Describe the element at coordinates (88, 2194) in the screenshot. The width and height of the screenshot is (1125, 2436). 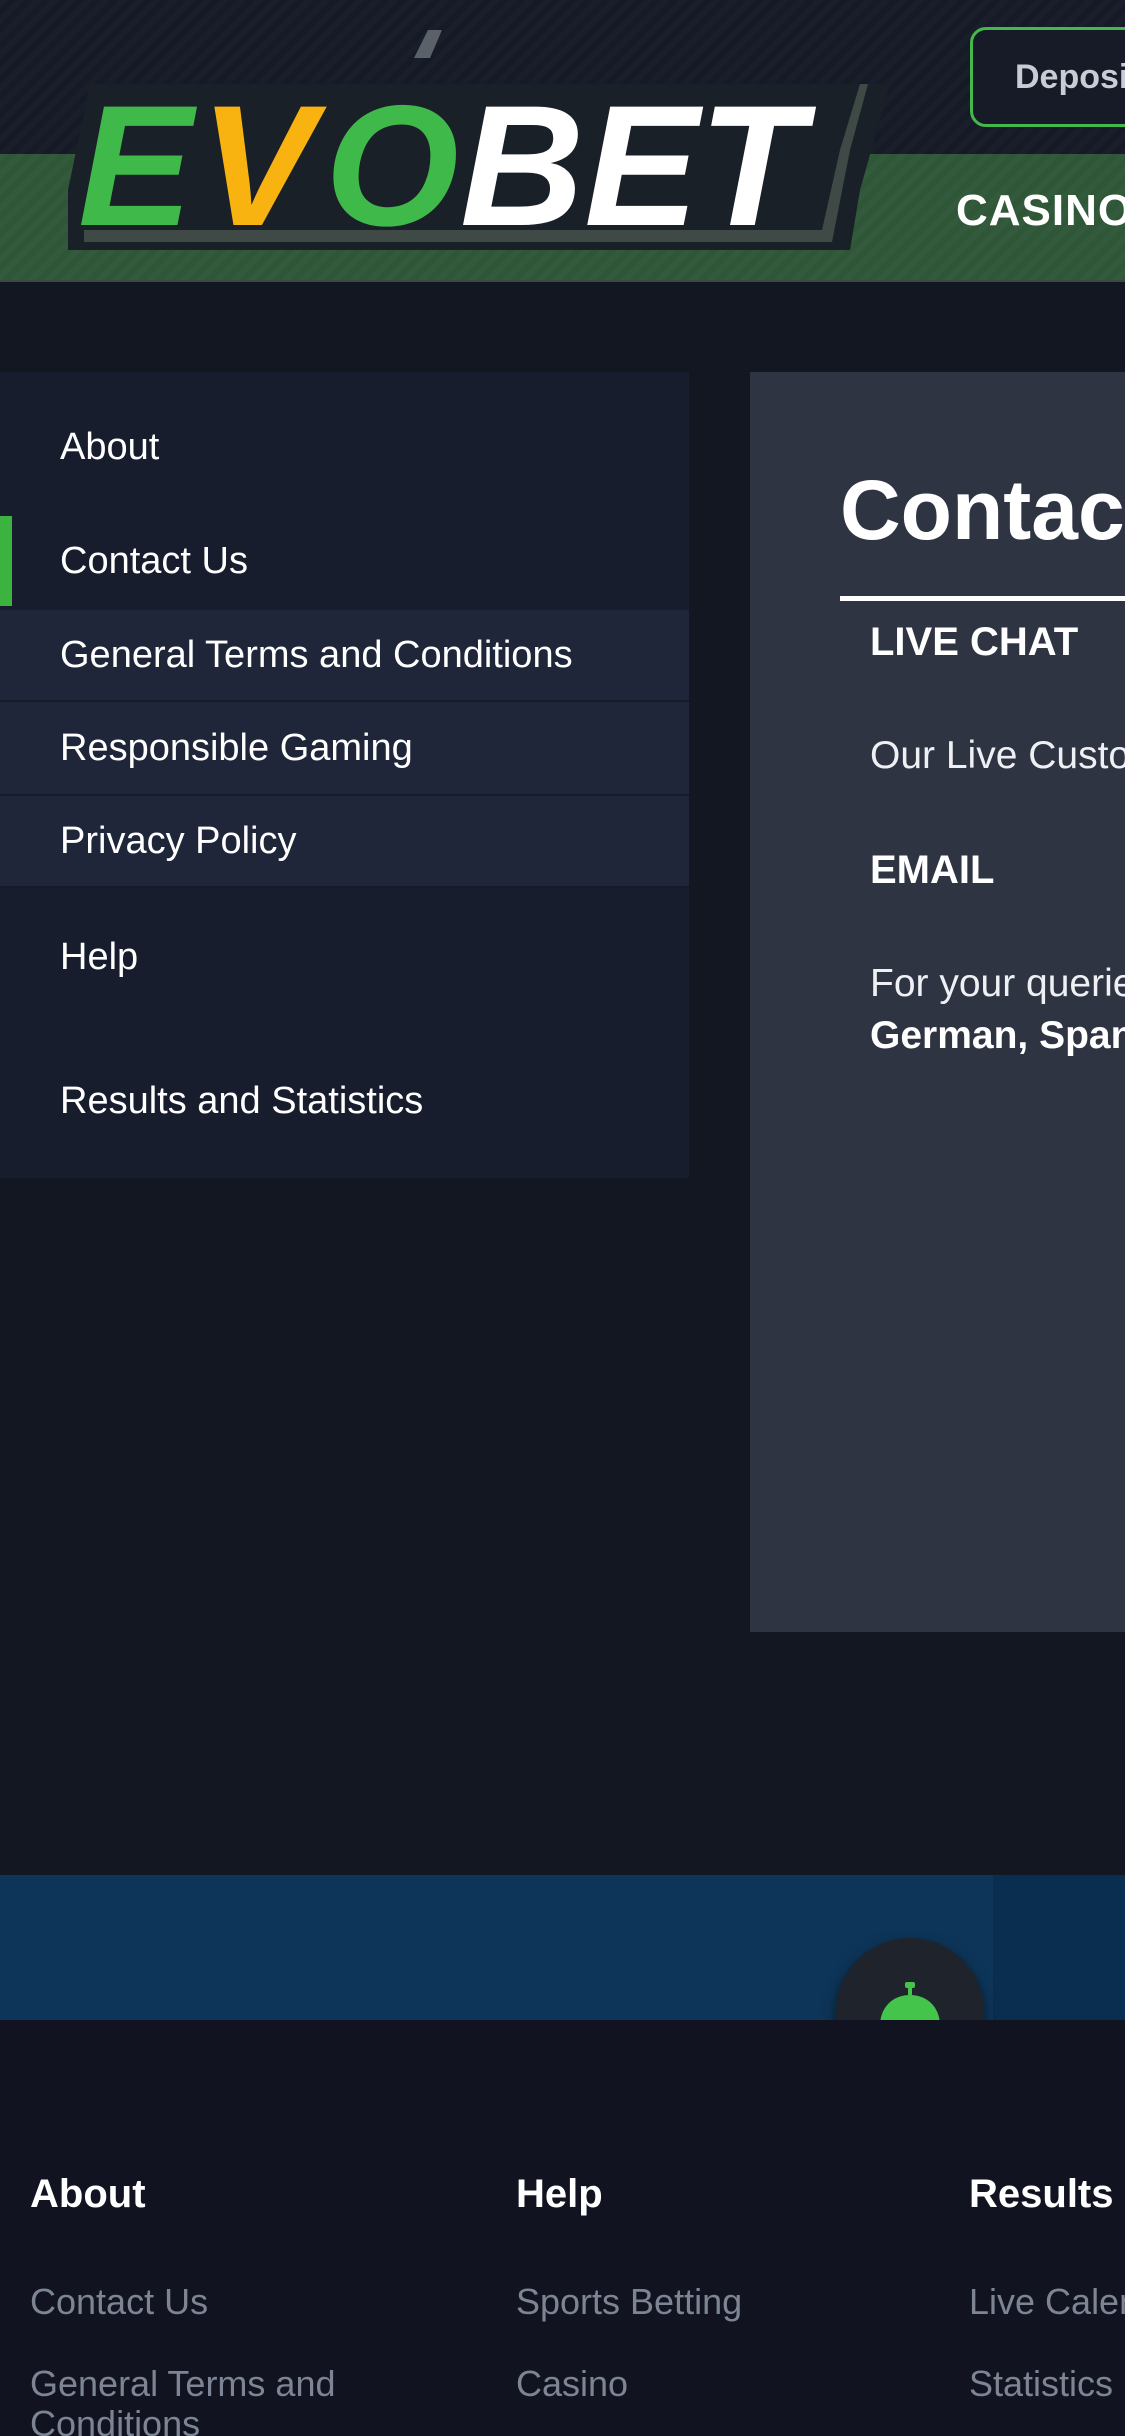
I see `footer-heading-about: About` at that location.